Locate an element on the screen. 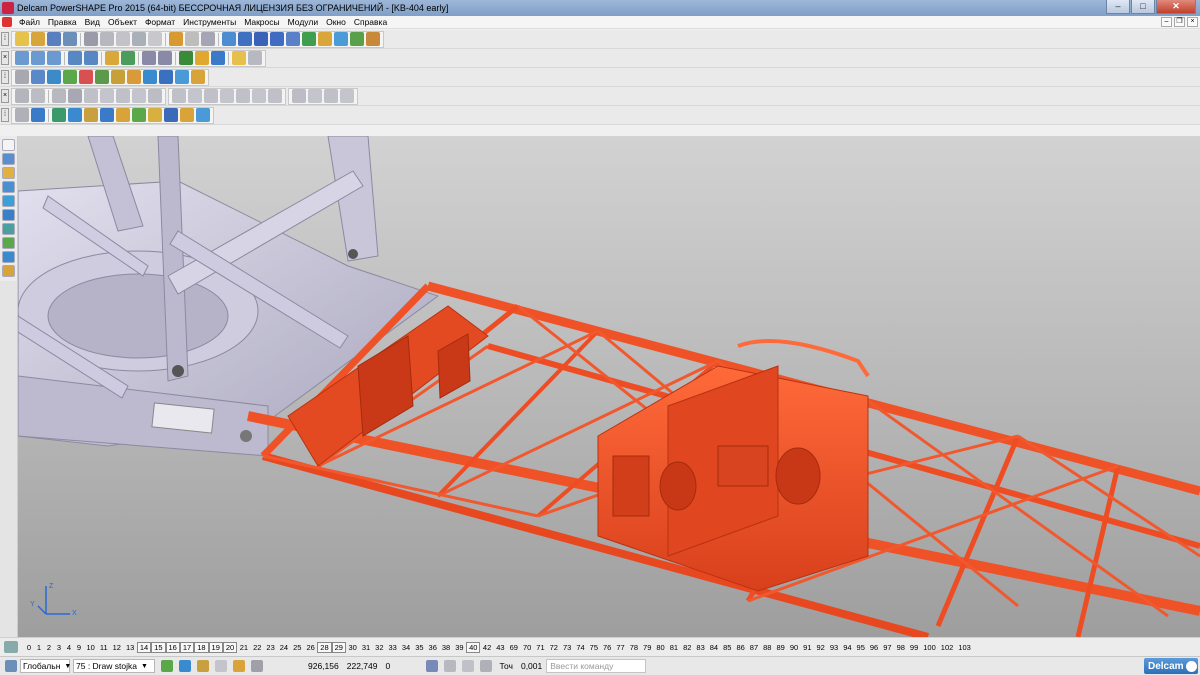 This screenshot has height=675, width=1200. level-button: 78 is located at coordinates (633, 647).